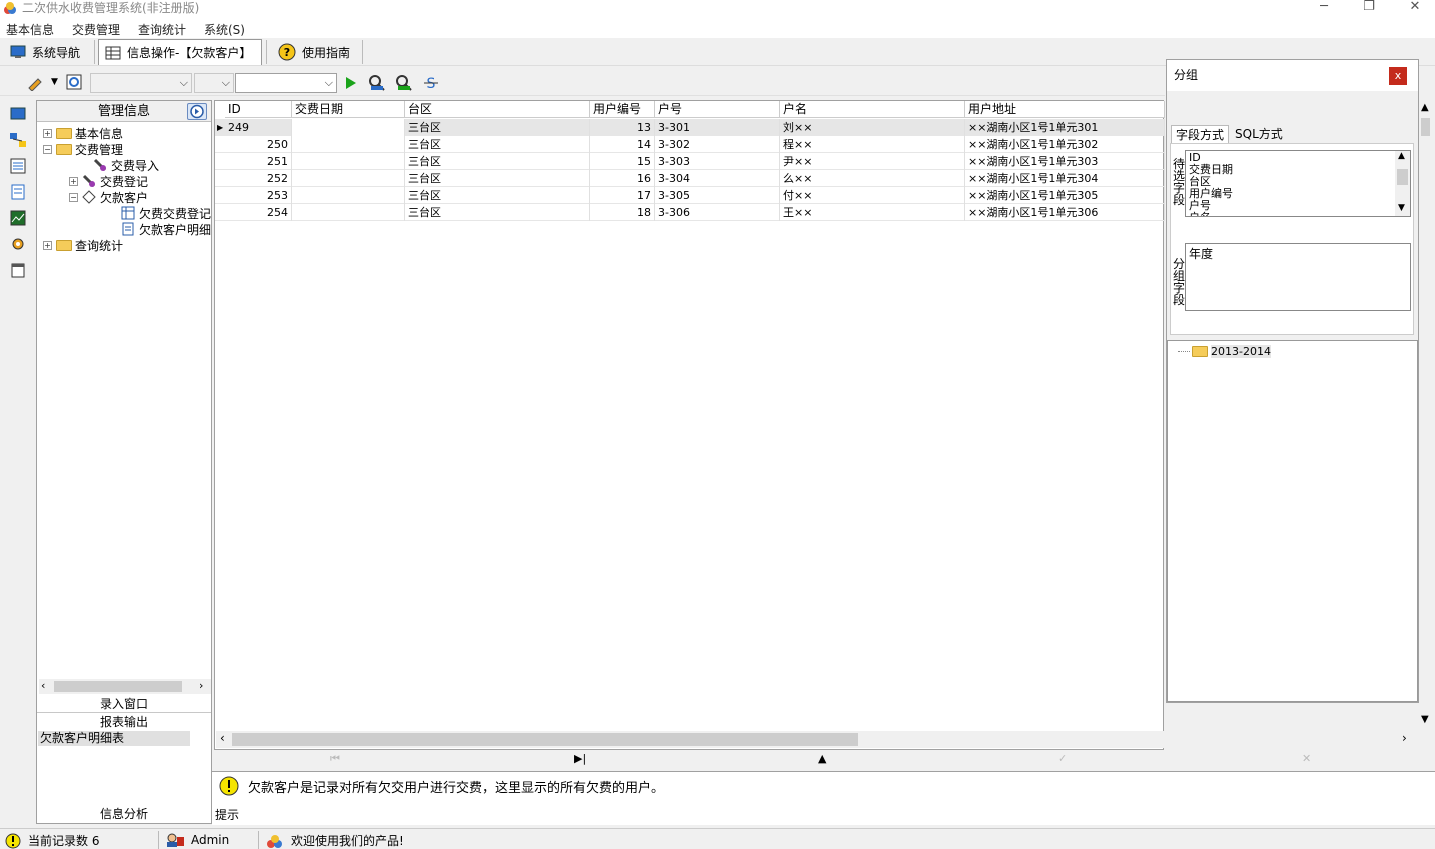 The width and height of the screenshot is (1435, 849). I want to click on chart-icon, so click(18, 218).